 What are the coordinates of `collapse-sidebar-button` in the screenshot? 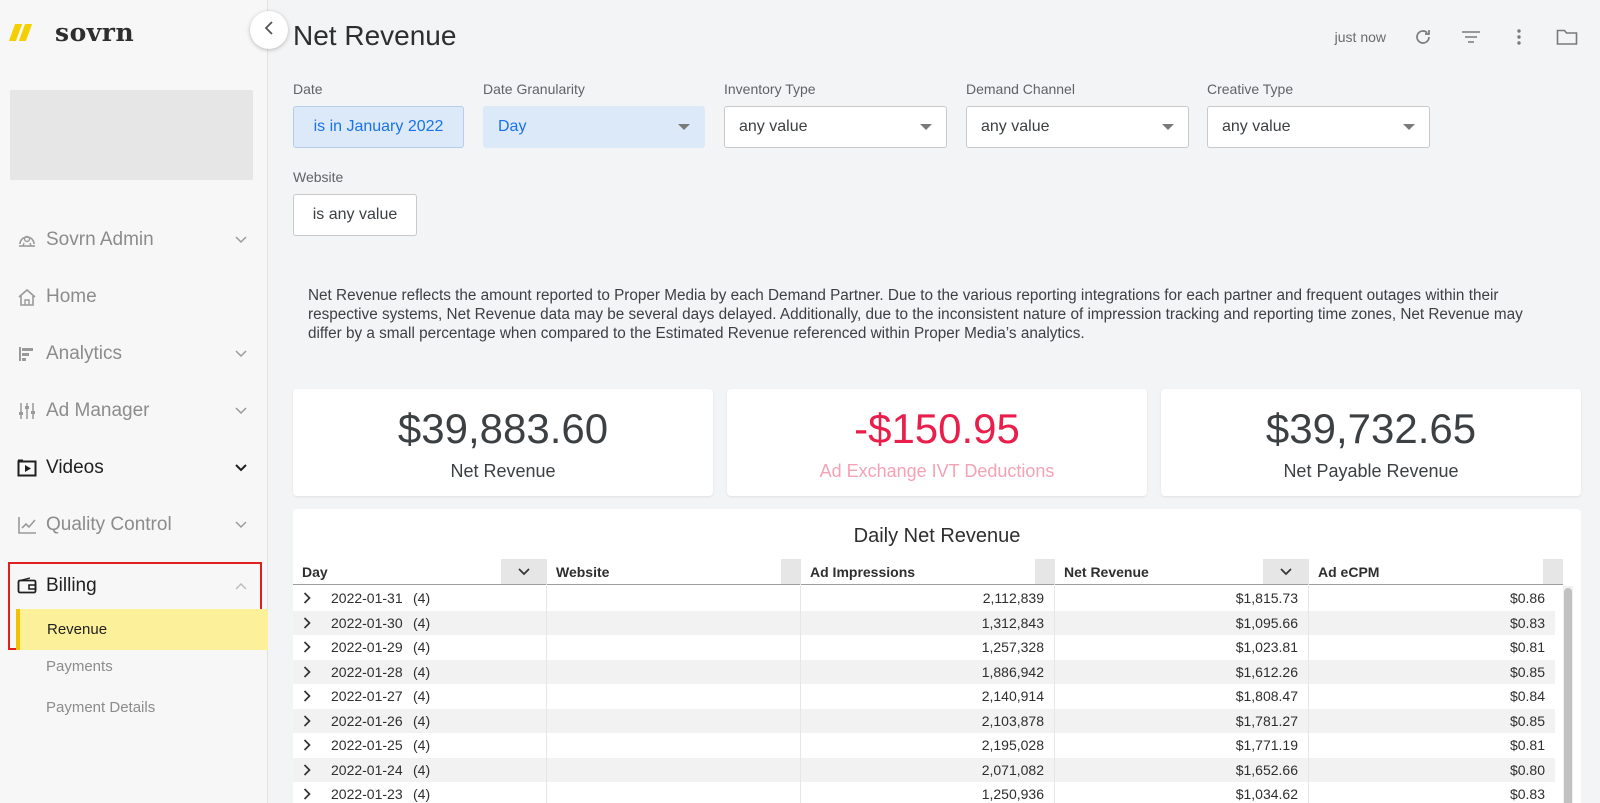 It's located at (269, 30).